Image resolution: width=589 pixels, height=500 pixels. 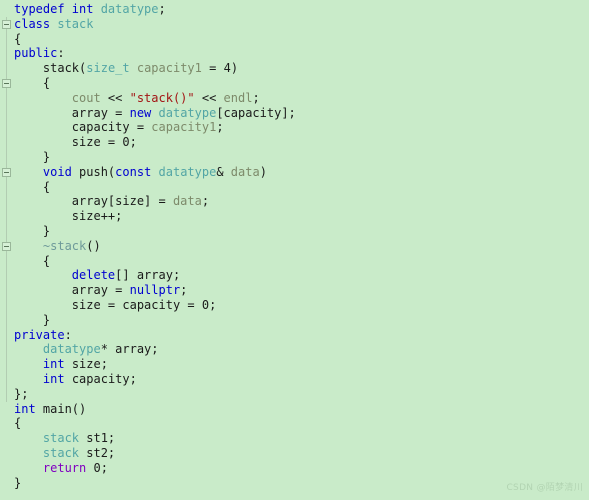 What do you see at coordinates (301, 453) in the screenshot?
I see `code-line: stack st2;` at bounding box center [301, 453].